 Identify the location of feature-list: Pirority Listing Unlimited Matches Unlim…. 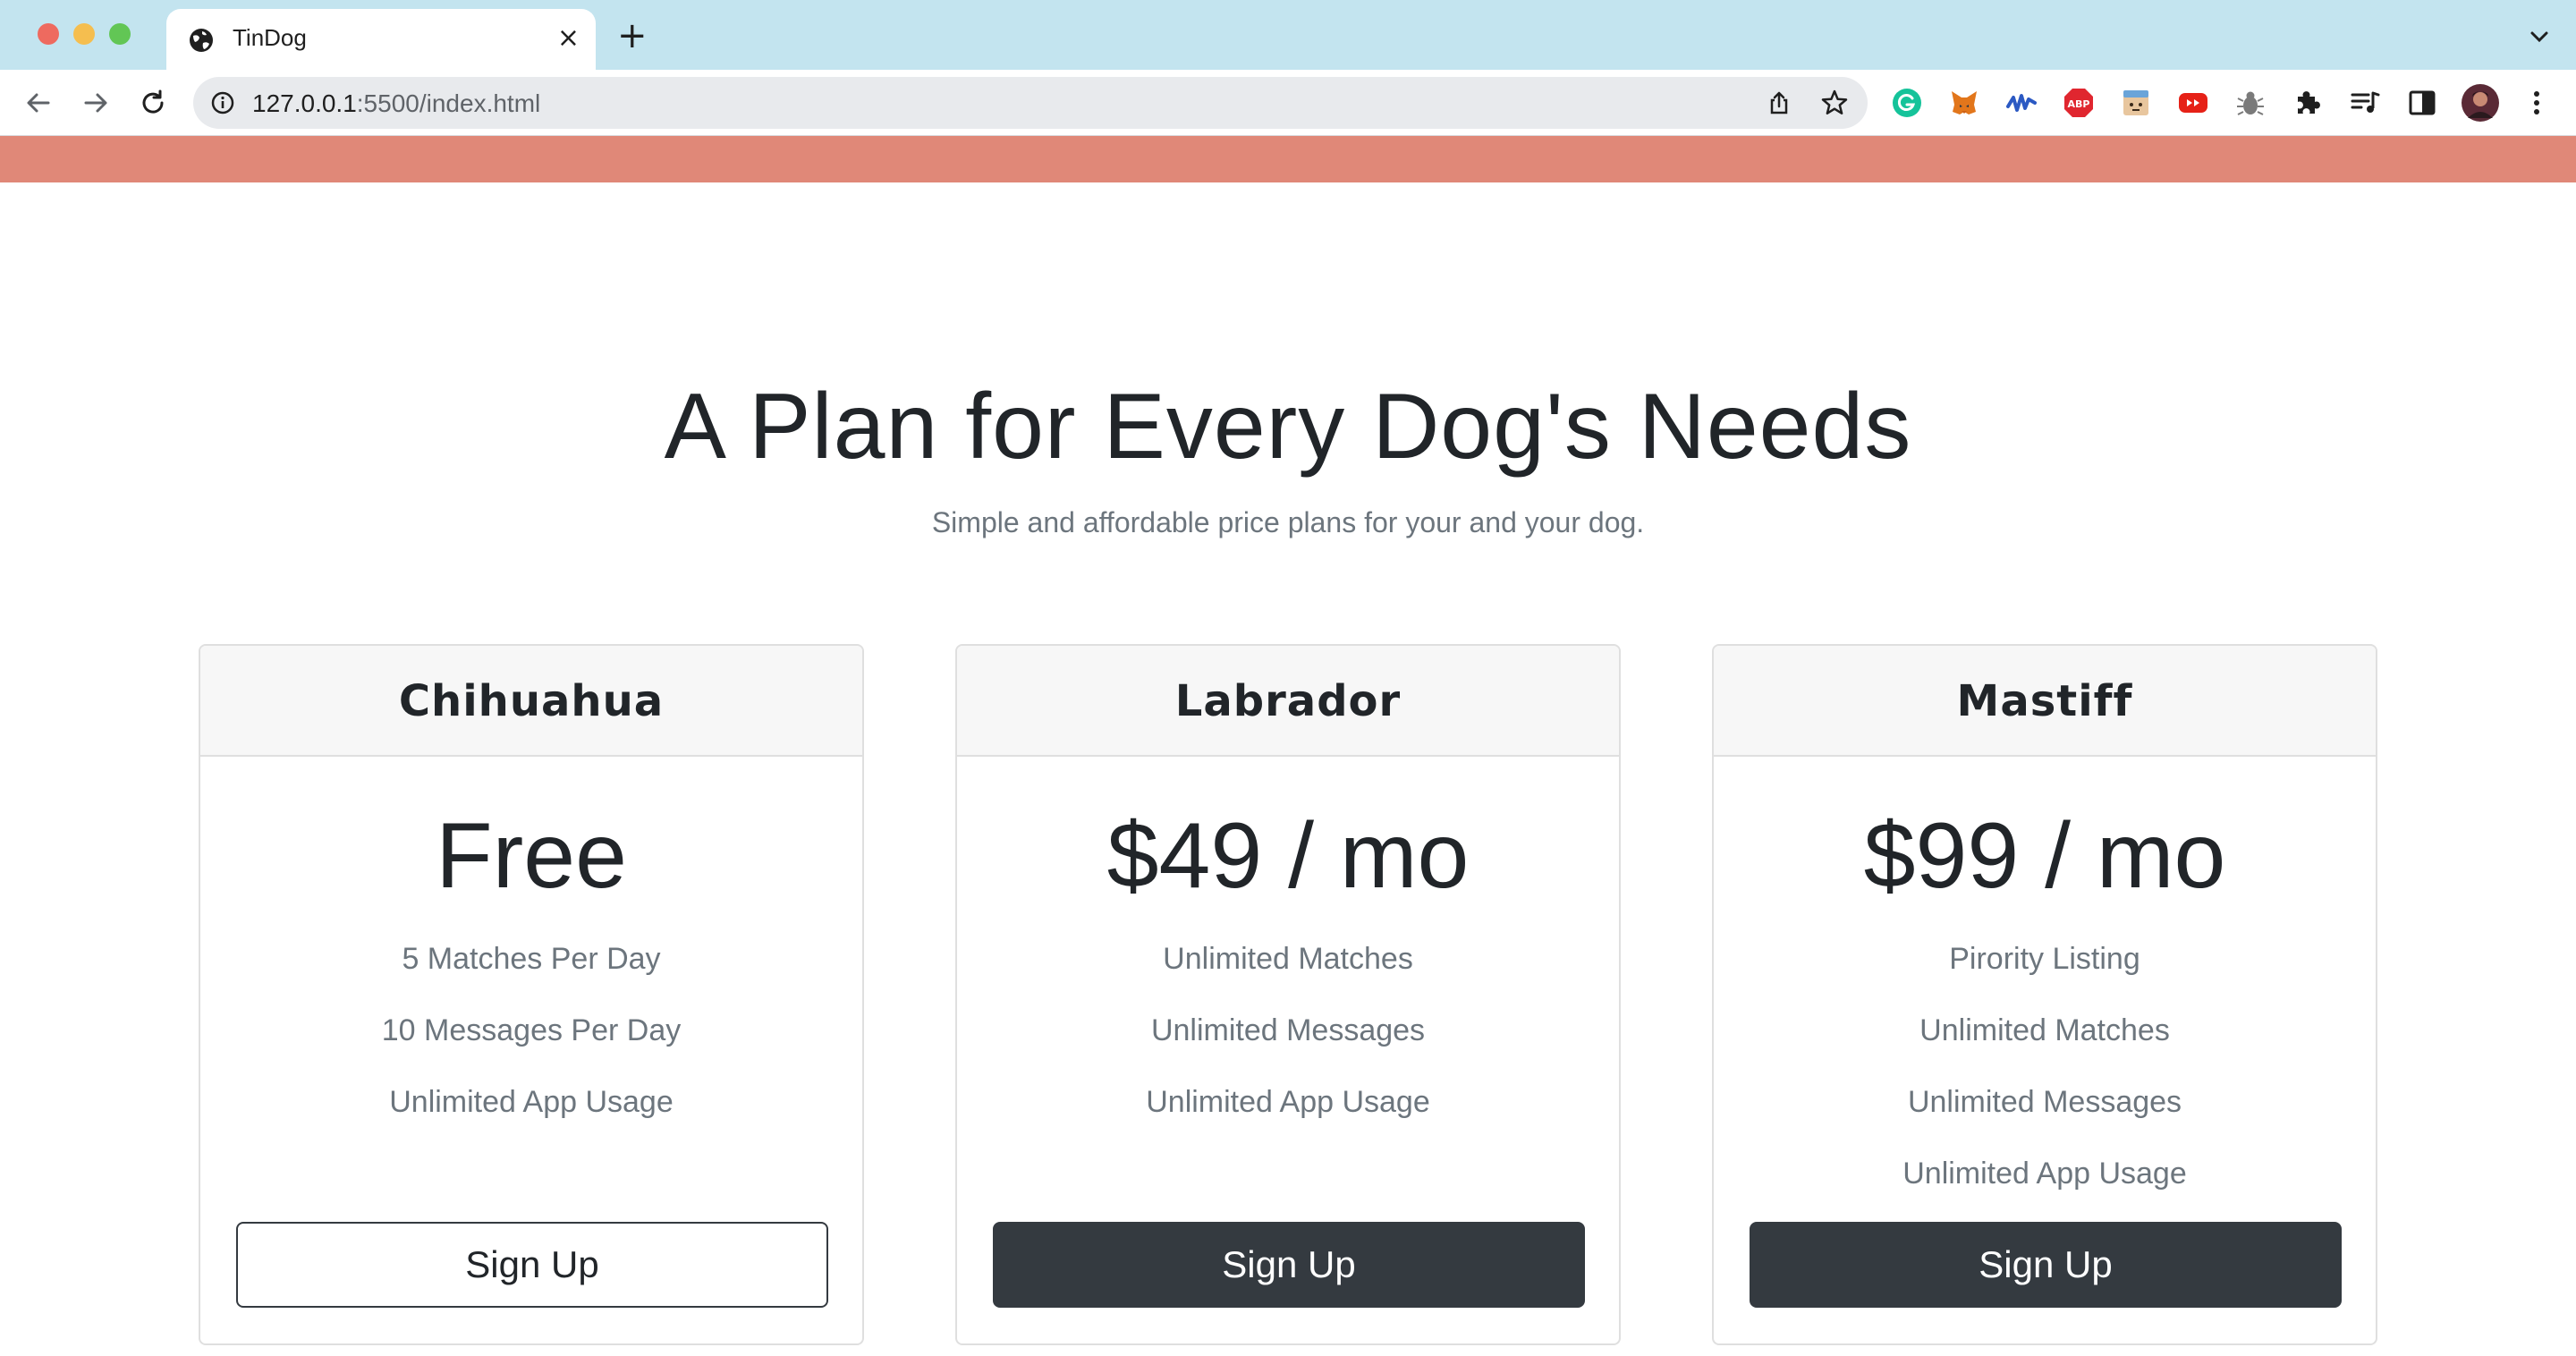
(2045, 1084).